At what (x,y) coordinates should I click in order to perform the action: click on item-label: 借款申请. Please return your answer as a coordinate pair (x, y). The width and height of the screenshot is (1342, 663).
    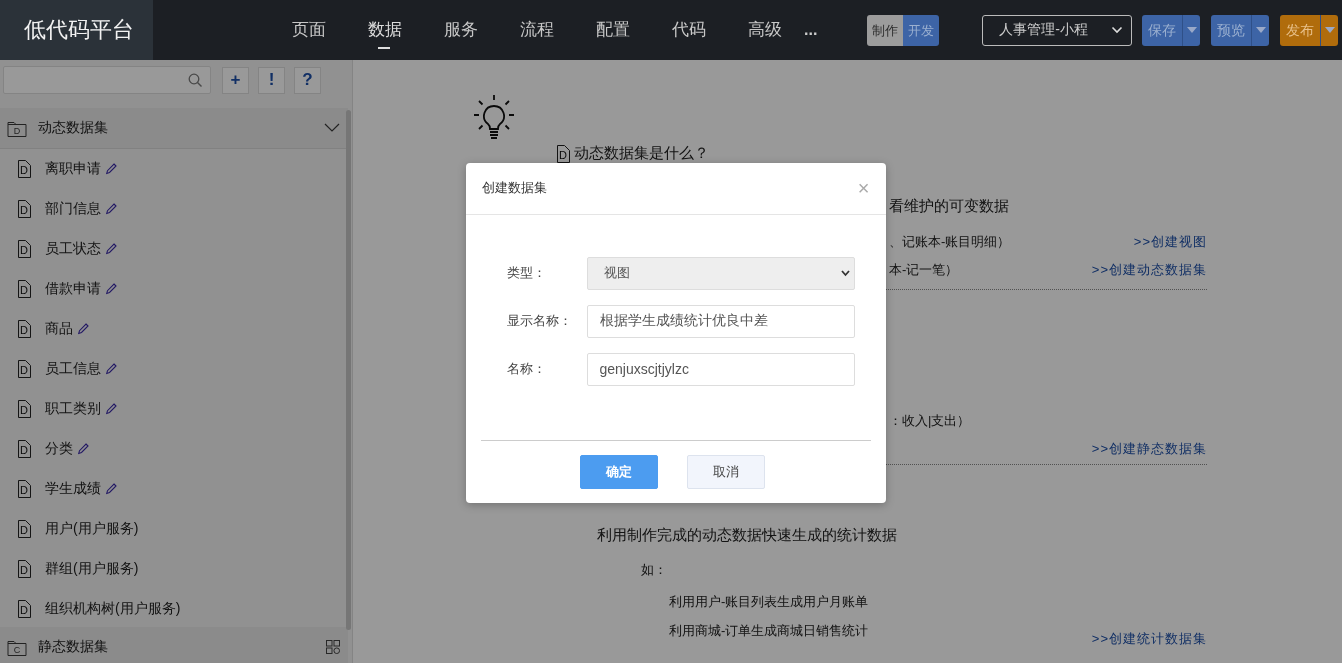
    Looking at the image, I should click on (73, 289).